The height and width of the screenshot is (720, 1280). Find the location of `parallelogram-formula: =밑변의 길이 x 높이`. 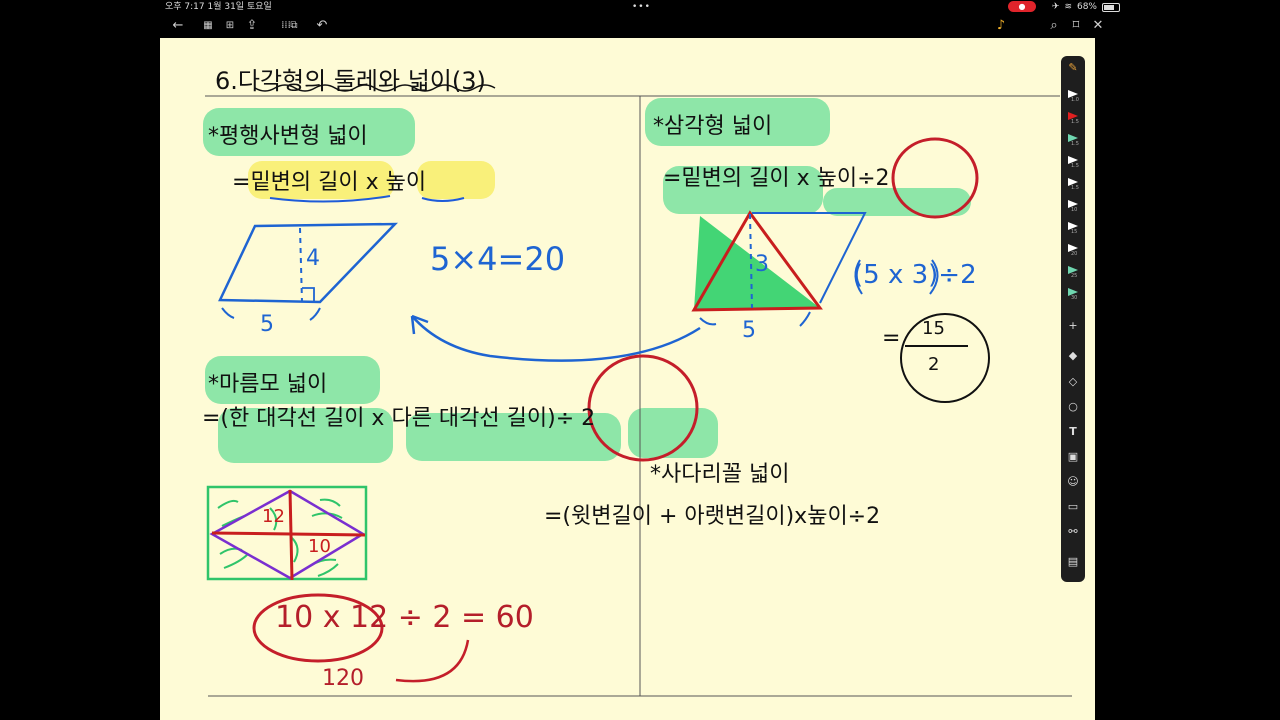

parallelogram-formula: =밑변의 길이 x 높이 is located at coordinates (329, 180).